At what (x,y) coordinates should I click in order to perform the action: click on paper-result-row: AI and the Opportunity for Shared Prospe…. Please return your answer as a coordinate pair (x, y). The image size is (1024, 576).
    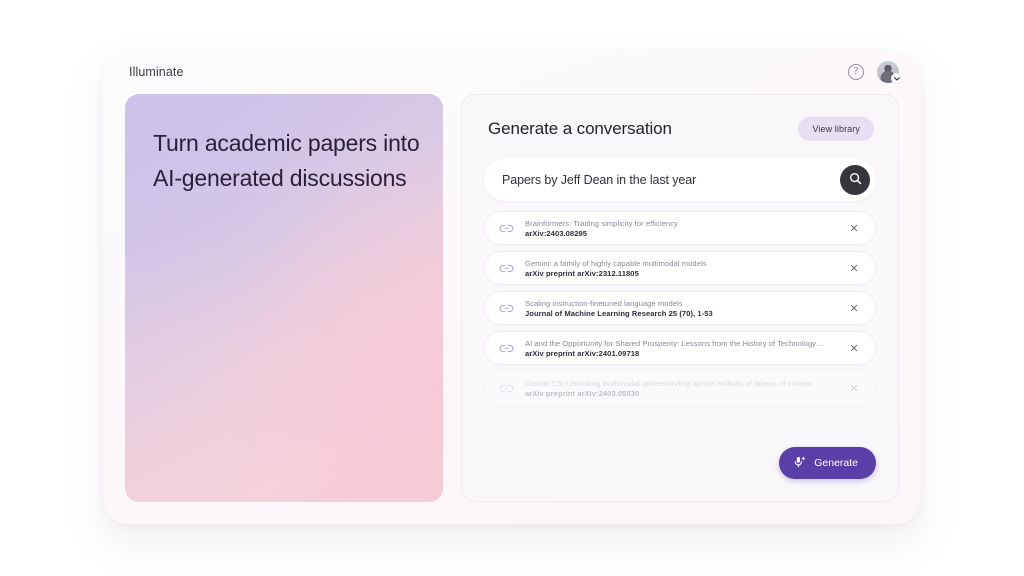
    Looking at the image, I should click on (680, 348).